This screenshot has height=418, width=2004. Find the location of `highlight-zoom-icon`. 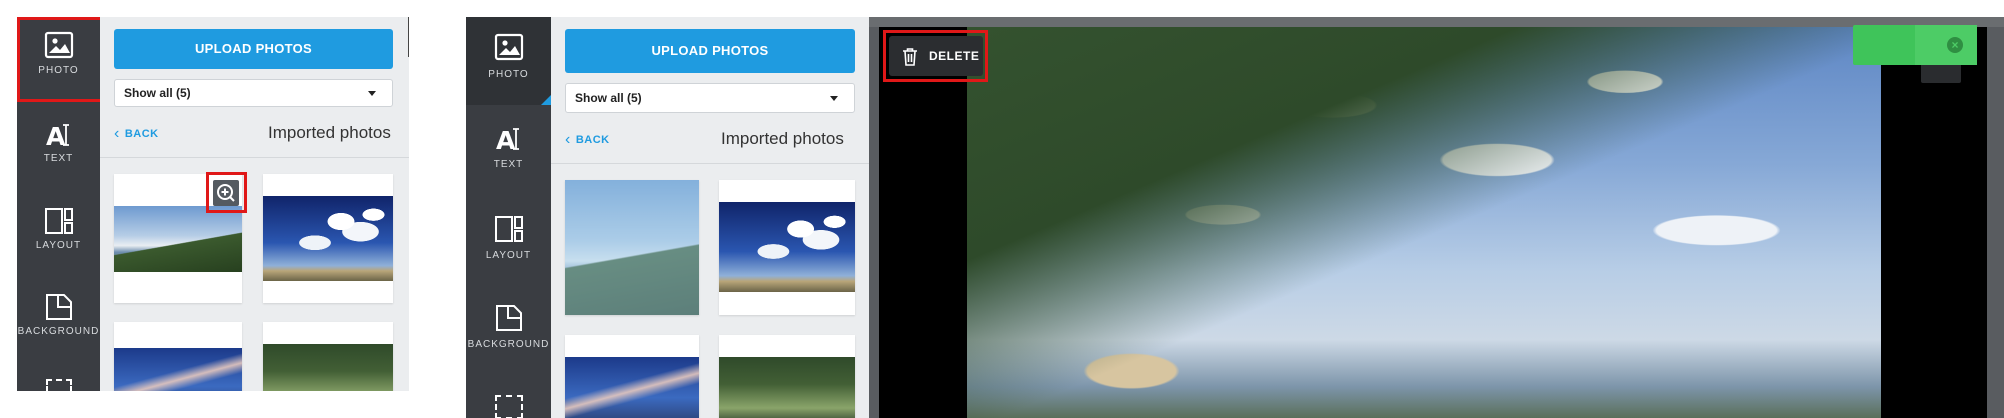

highlight-zoom-icon is located at coordinates (226, 192).